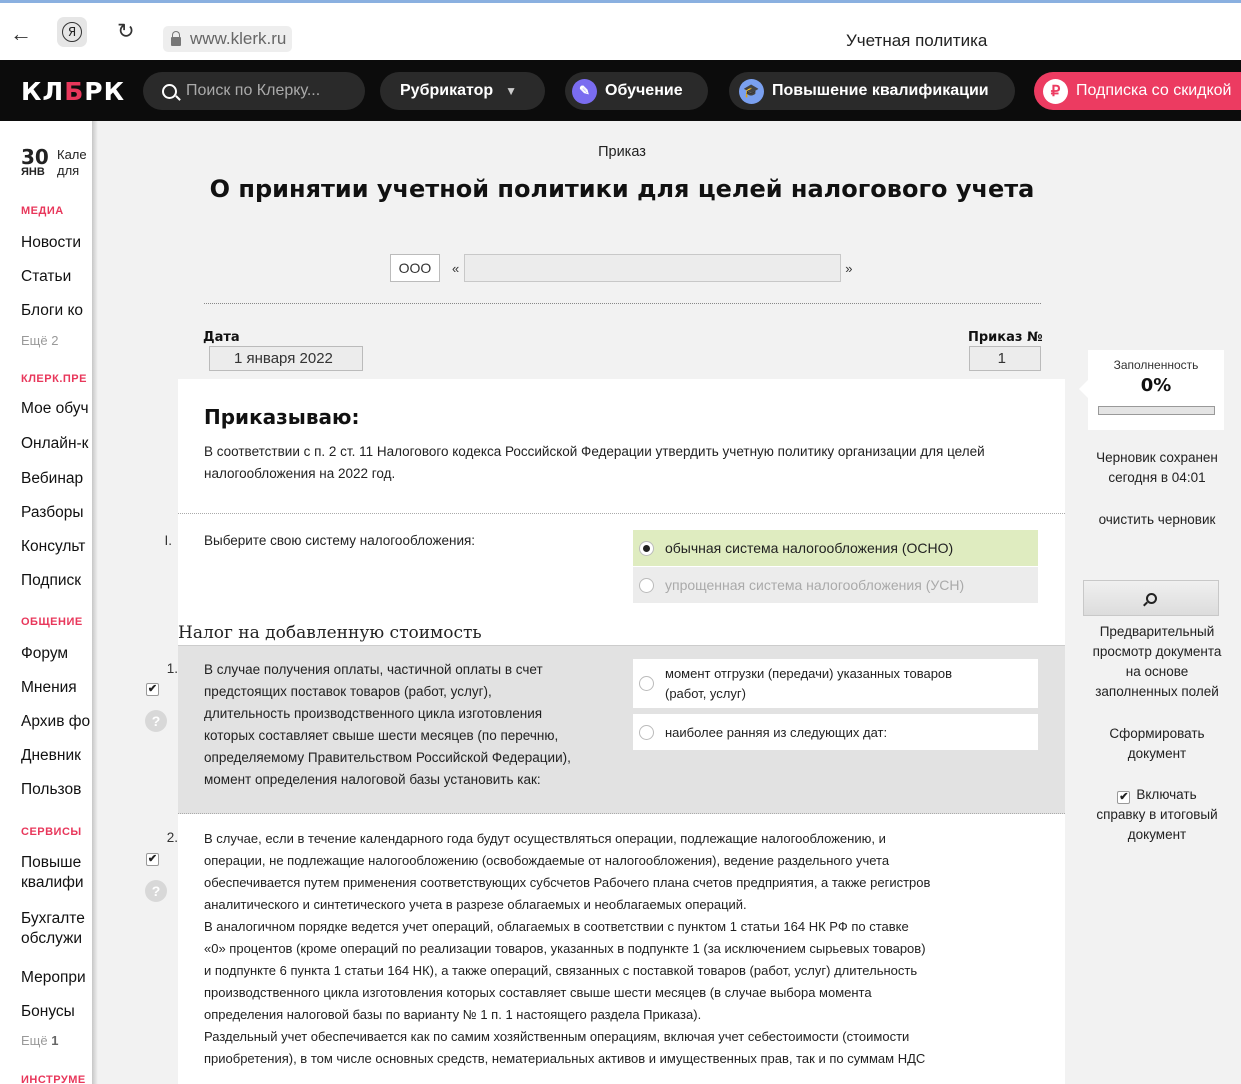 This screenshot has width=1241, height=1084. I want to click on sidebar-section-klerk-pro: КЛЕРК.ПРЕ, so click(54, 379).